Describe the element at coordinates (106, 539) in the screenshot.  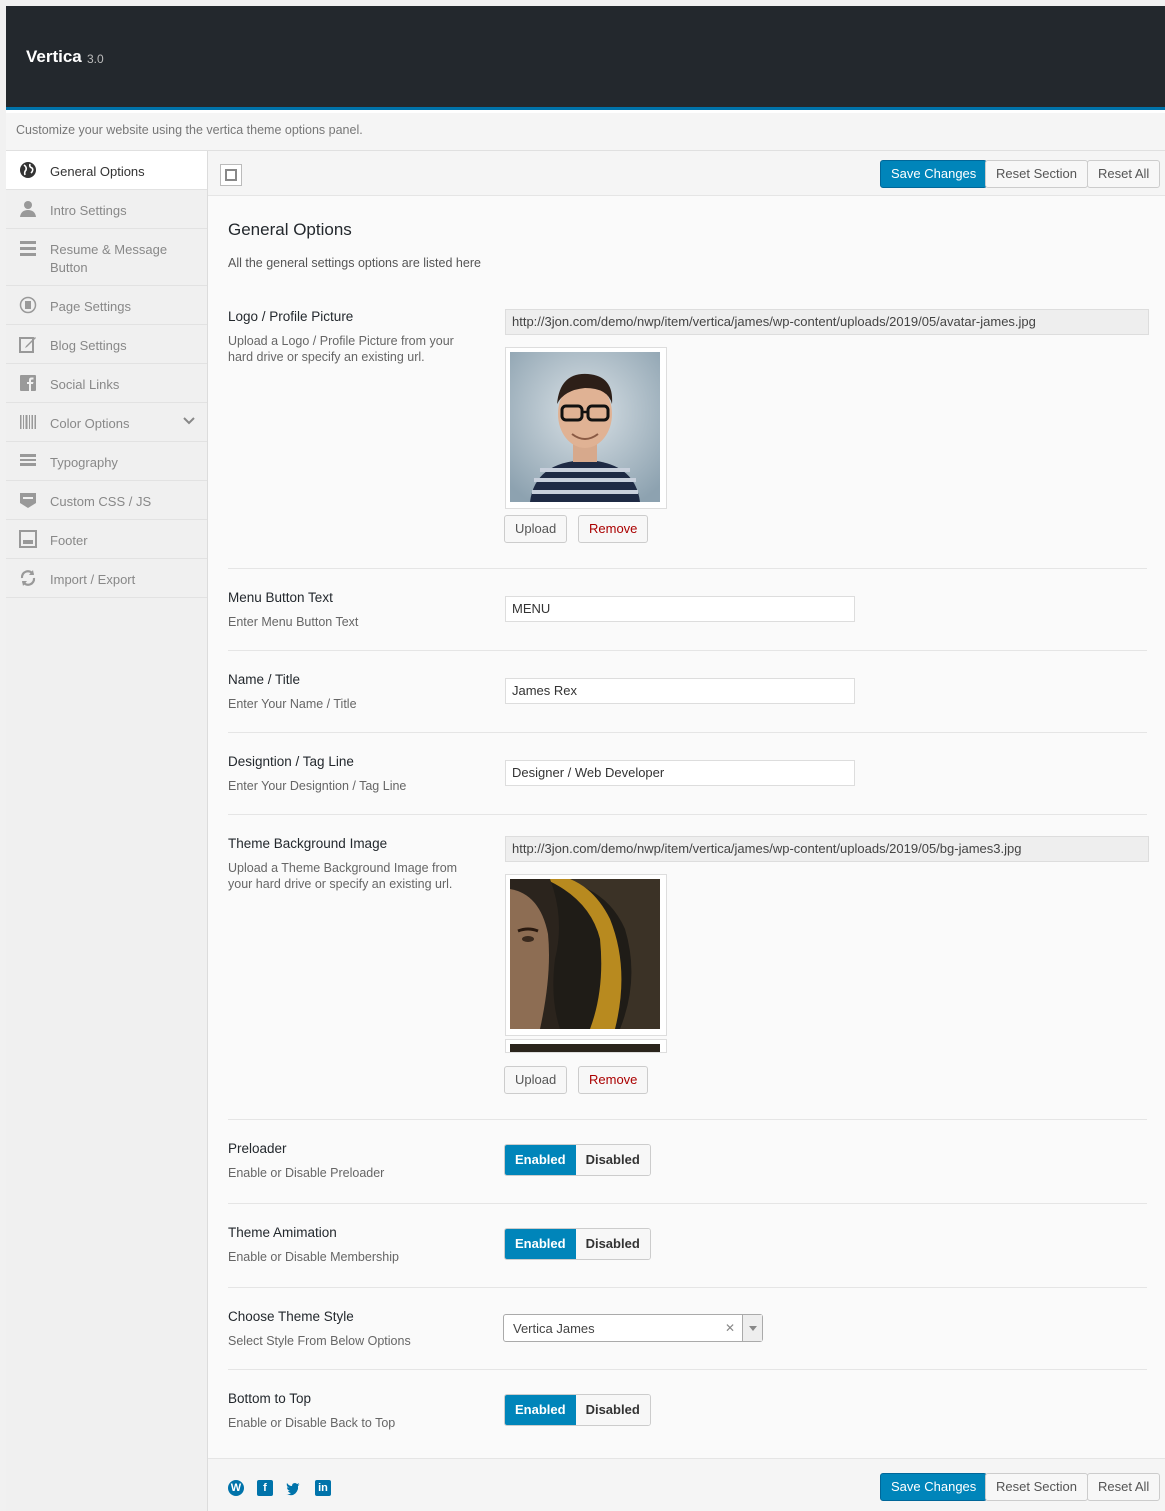
I see `sidebar-item-footer: Footer` at that location.